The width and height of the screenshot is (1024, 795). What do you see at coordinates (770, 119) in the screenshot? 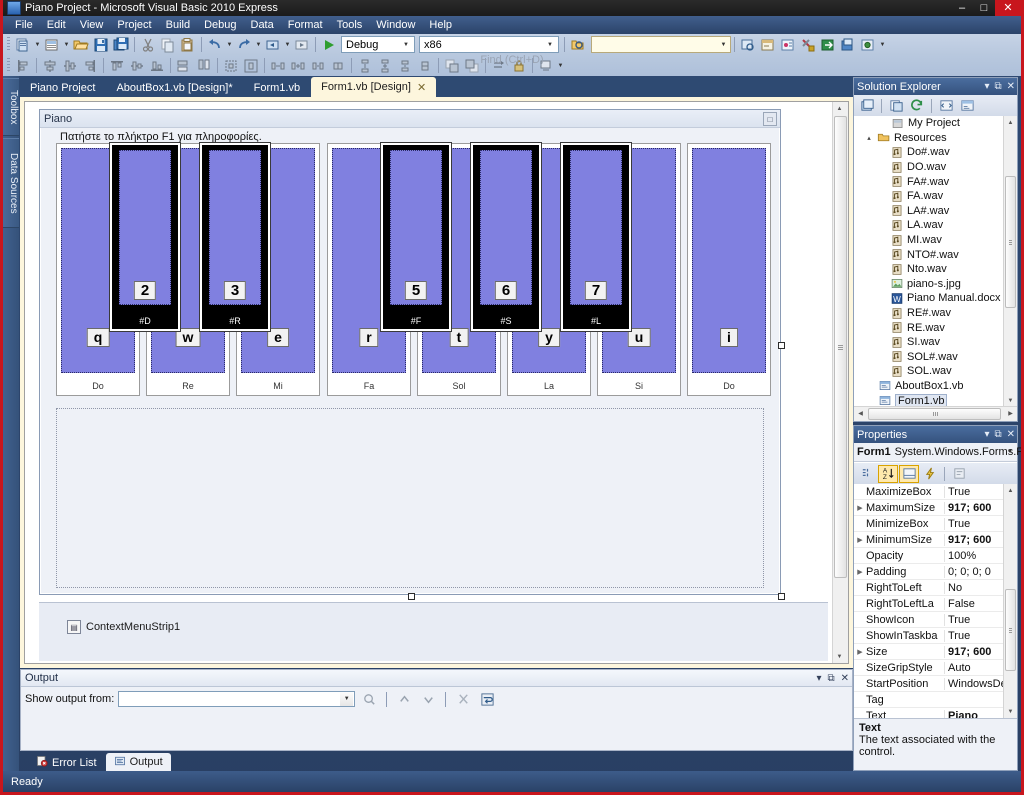
I see `form-close-icon: □` at bounding box center [770, 119].